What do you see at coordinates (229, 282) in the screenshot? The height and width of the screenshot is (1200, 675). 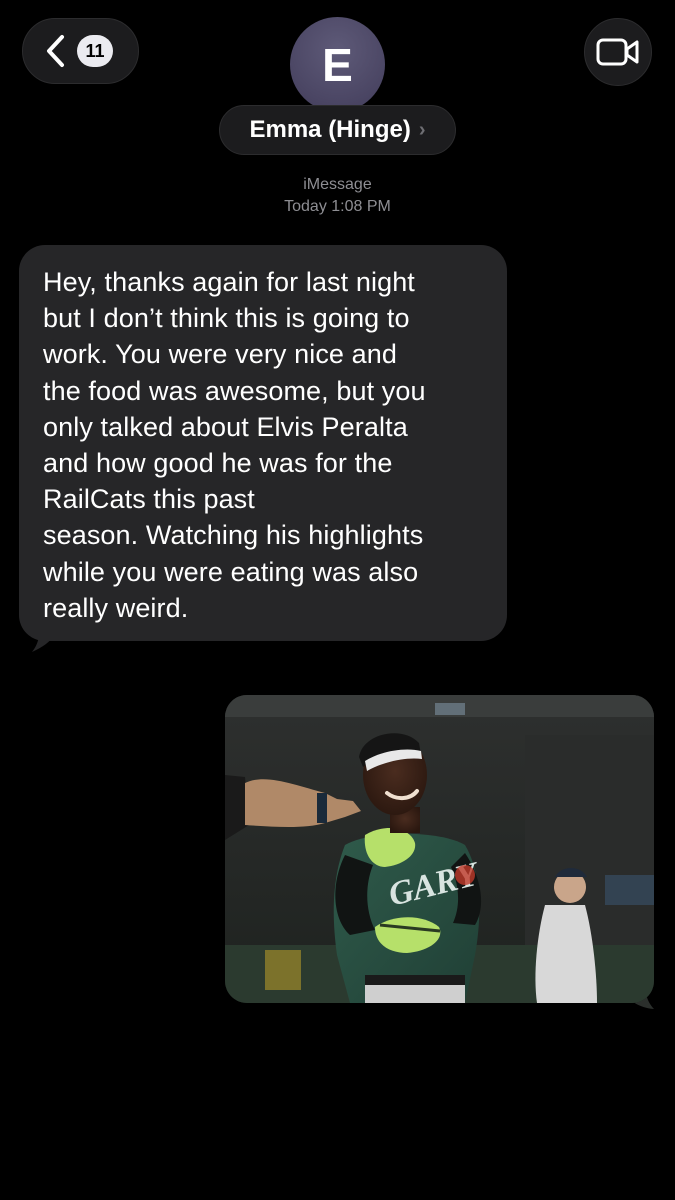 I see `message-line: Hey, thanks again for last night` at bounding box center [229, 282].